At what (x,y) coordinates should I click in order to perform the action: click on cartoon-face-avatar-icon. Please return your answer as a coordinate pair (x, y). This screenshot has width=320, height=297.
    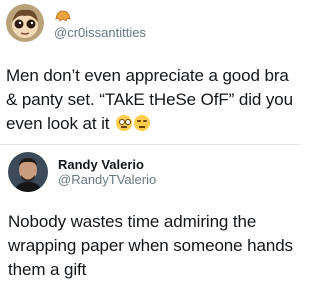
    Looking at the image, I should click on (25, 23).